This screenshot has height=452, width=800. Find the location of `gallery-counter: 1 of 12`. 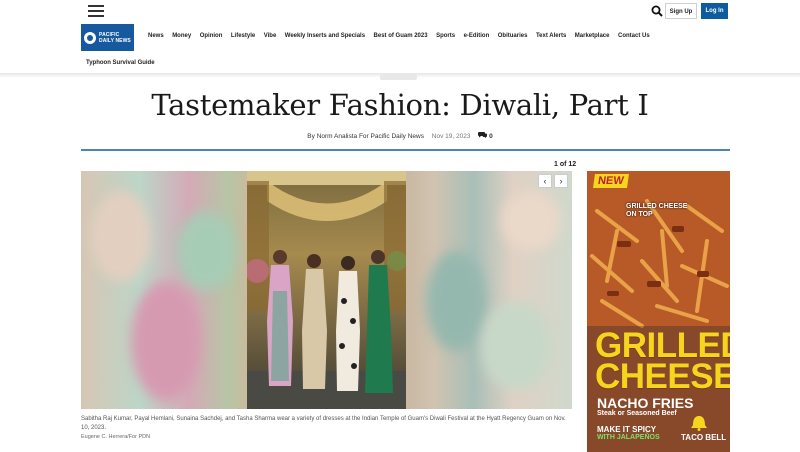

gallery-counter: 1 of 12 is located at coordinates (565, 164).